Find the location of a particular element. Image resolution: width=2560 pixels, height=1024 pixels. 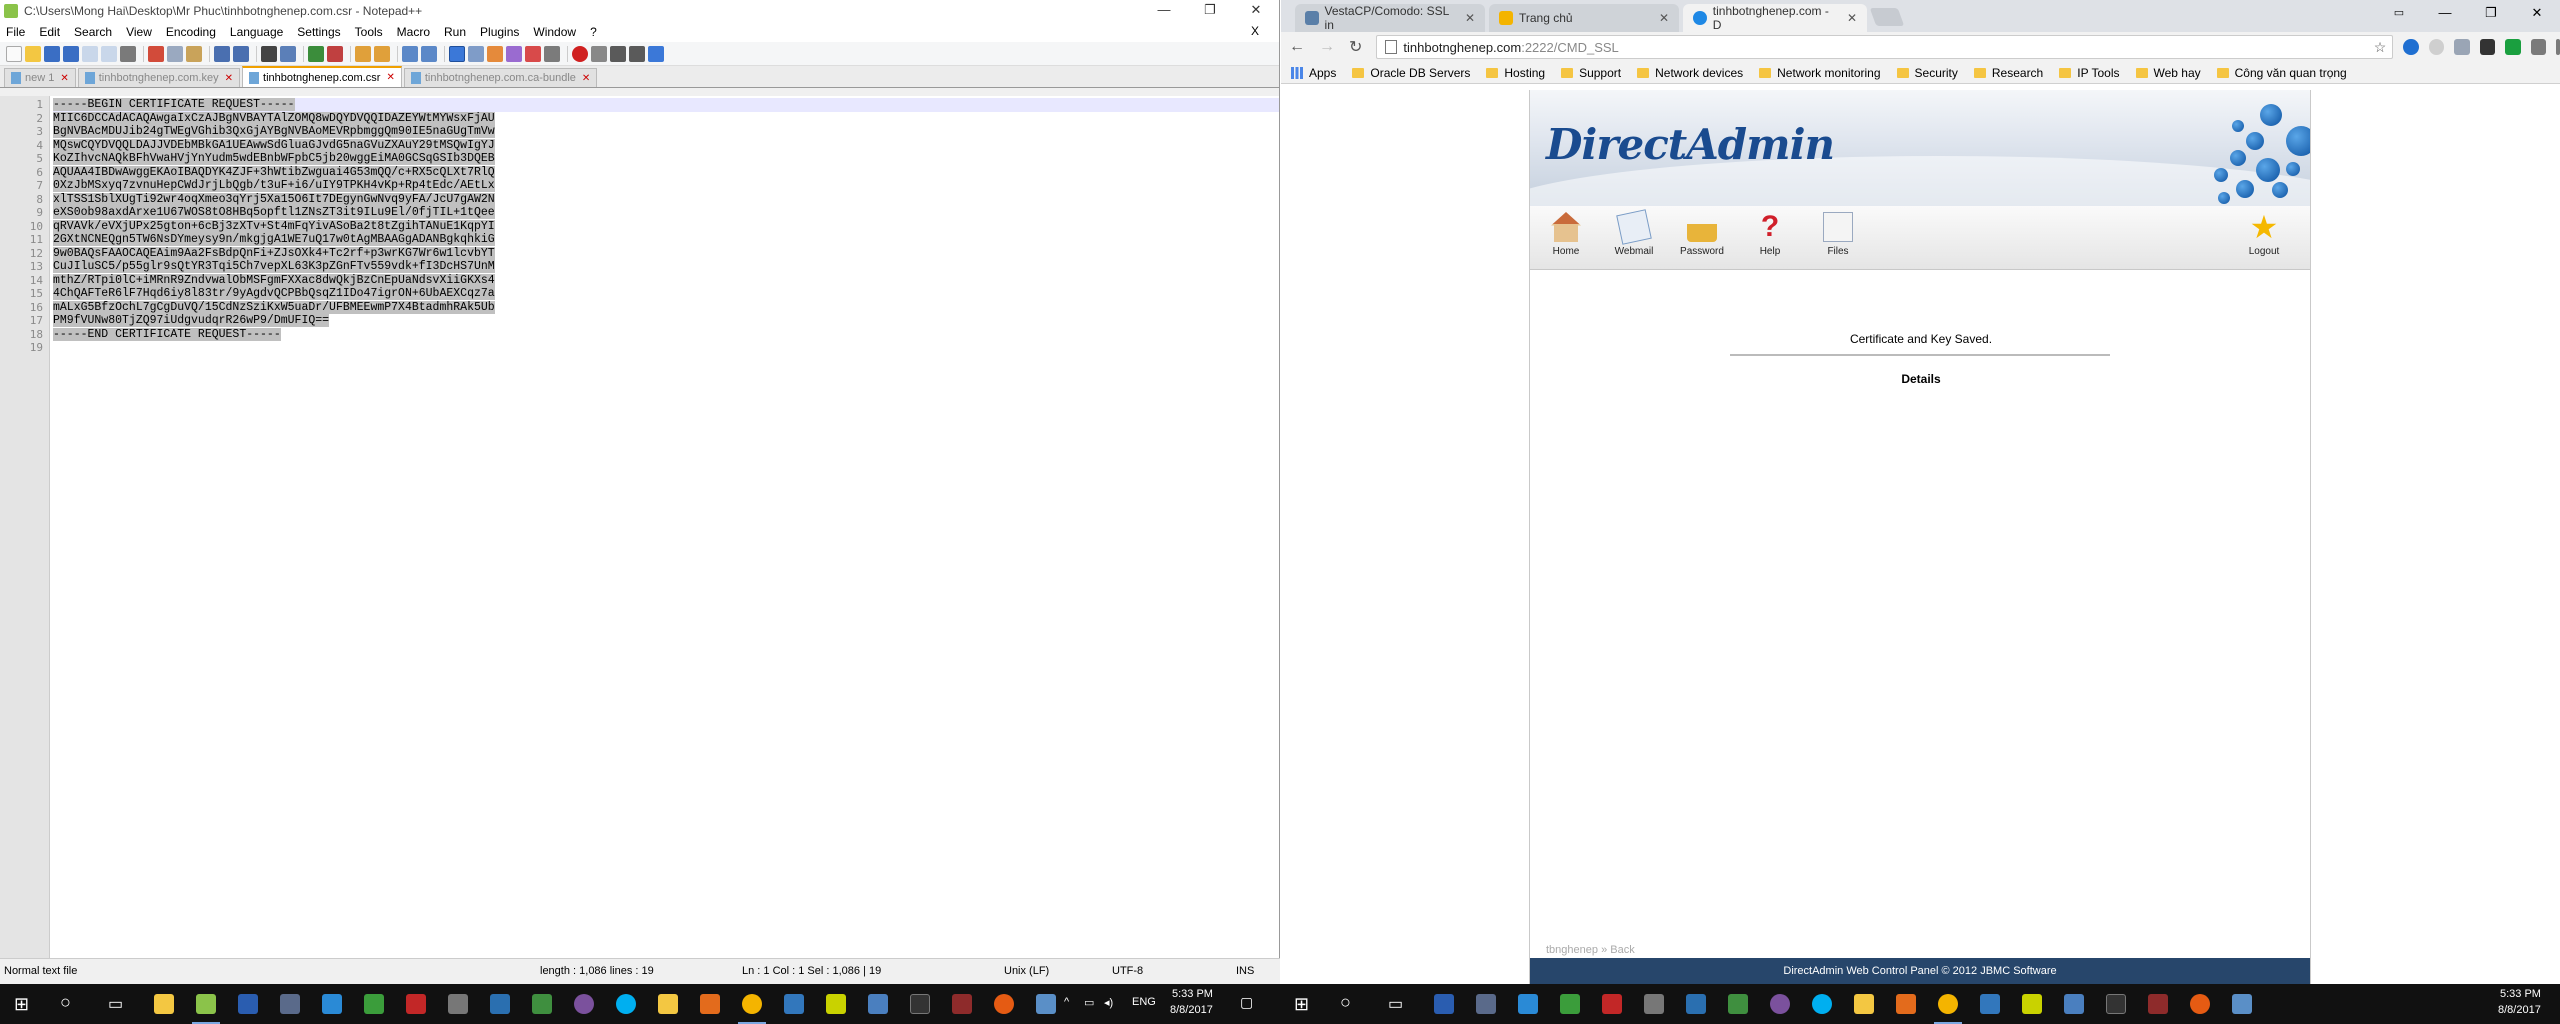

bookmark-folder: Security is located at coordinates (1927, 73).